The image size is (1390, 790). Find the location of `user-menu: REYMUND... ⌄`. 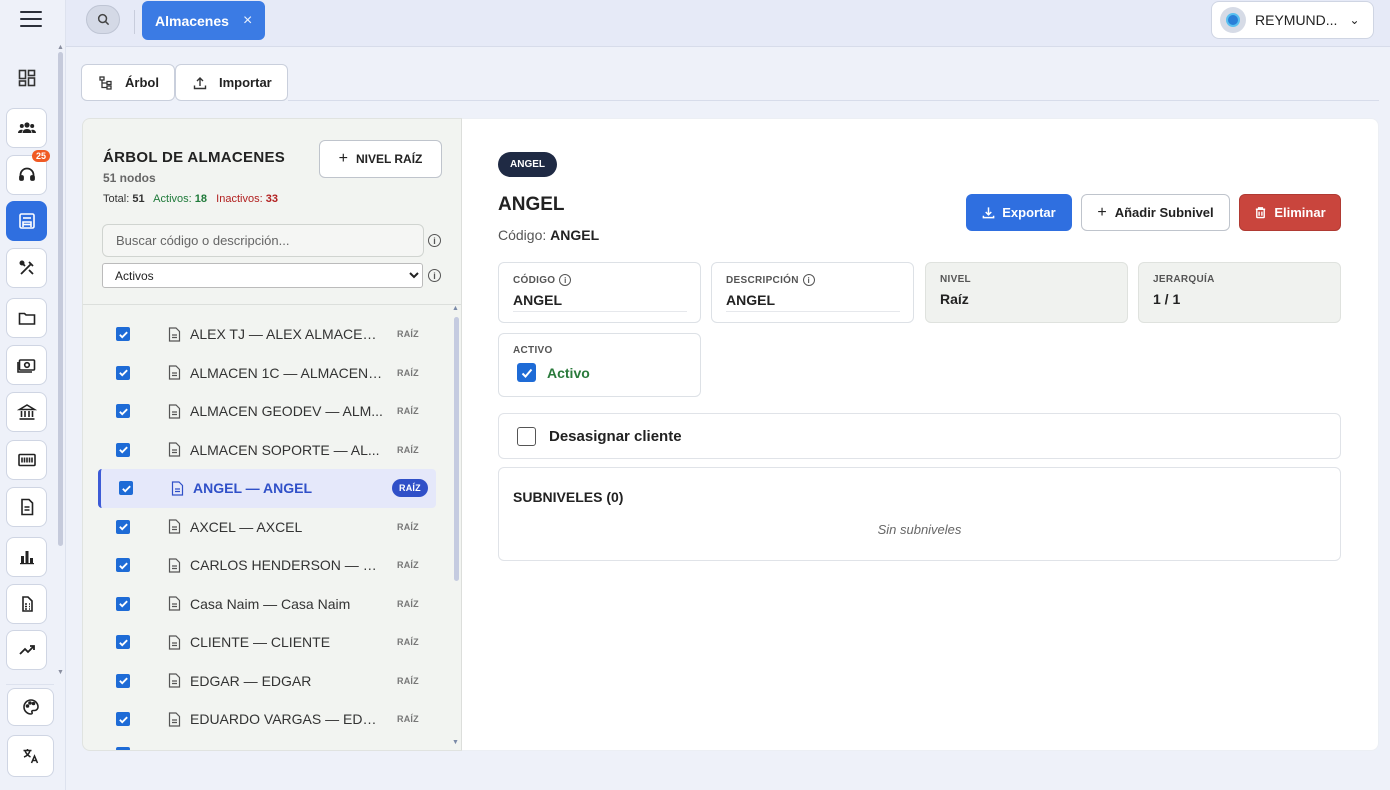

user-menu: REYMUND... ⌄ is located at coordinates (1292, 20).